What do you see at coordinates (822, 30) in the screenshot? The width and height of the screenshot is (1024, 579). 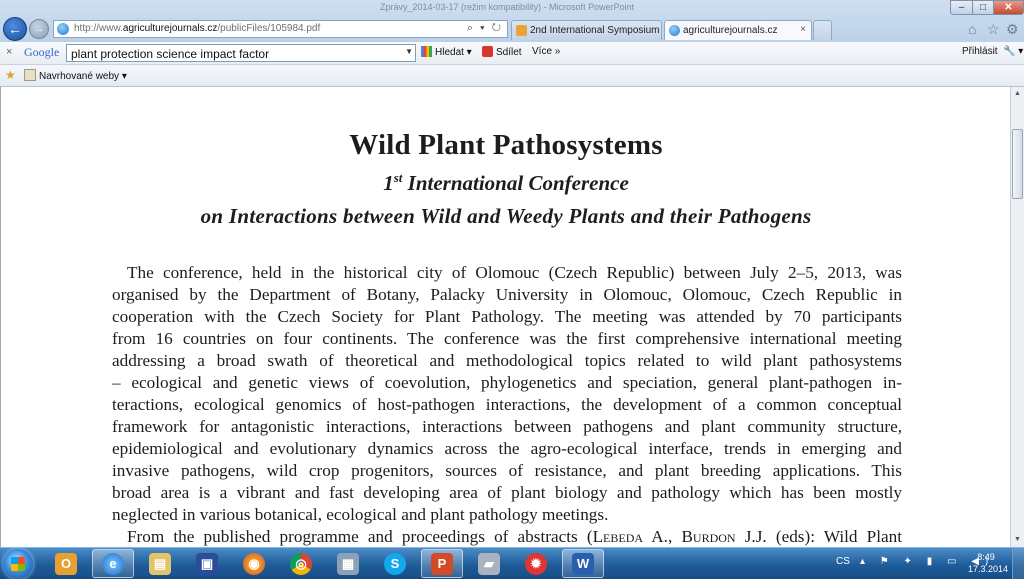 I see `new-tab-button` at bounding box center [822, 30].